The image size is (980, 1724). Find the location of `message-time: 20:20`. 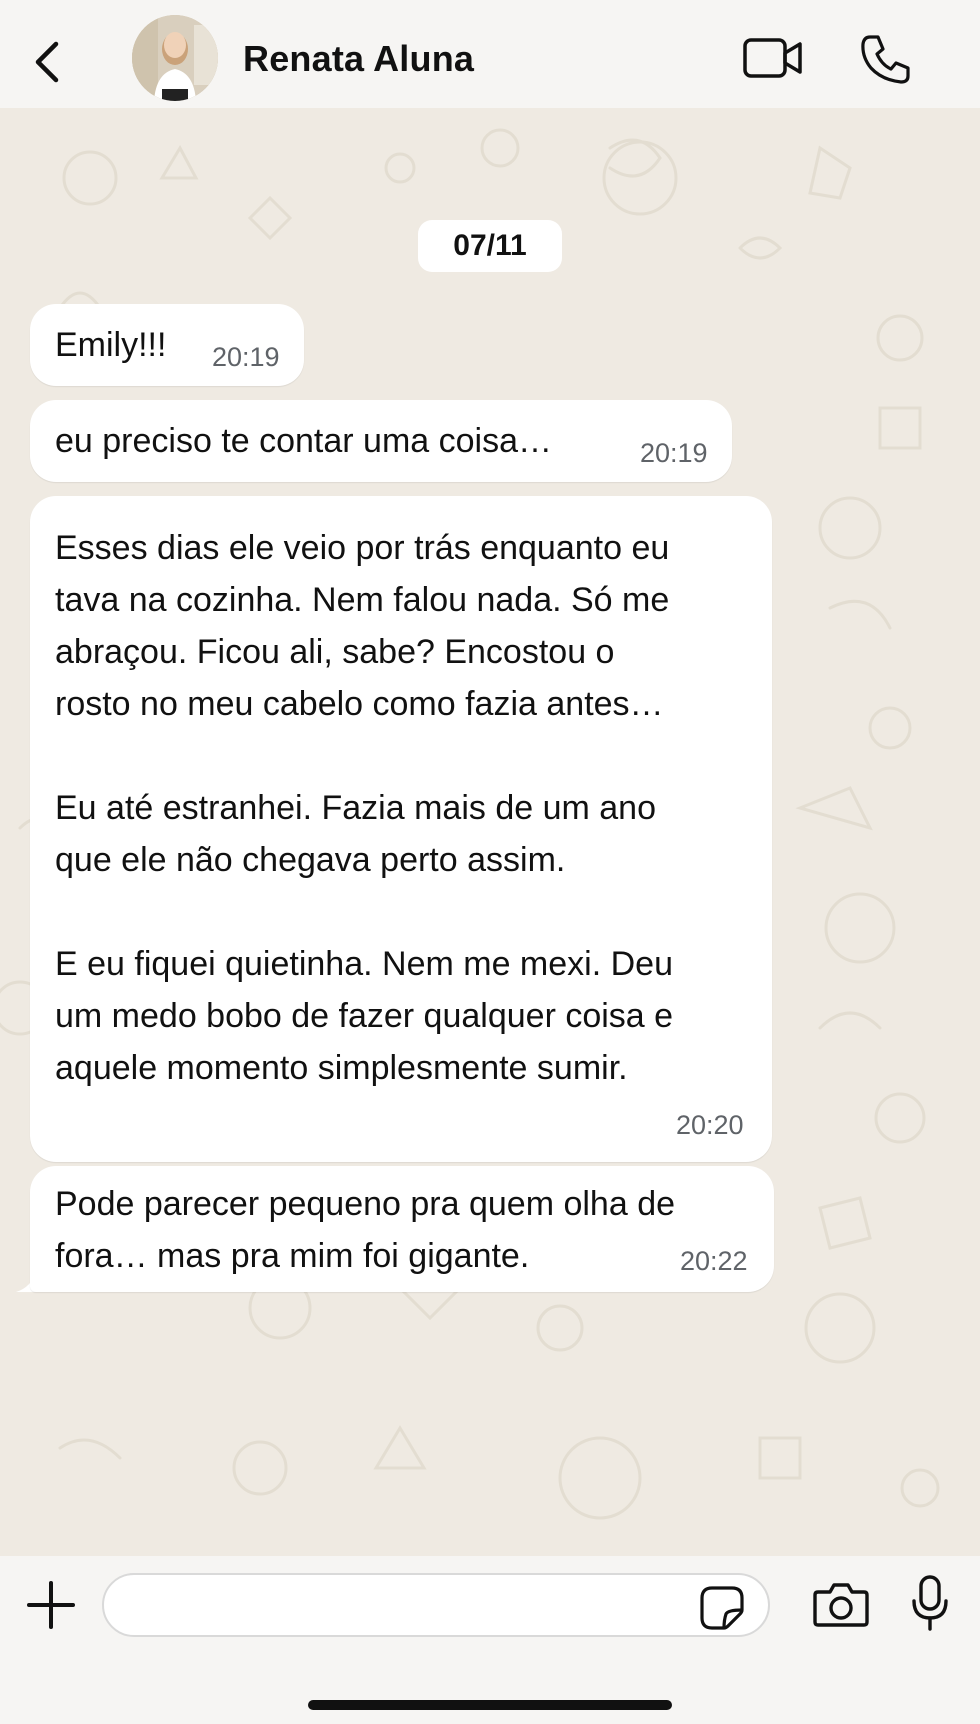

message-time: 20:20 is located at coordinates (710, 1125).